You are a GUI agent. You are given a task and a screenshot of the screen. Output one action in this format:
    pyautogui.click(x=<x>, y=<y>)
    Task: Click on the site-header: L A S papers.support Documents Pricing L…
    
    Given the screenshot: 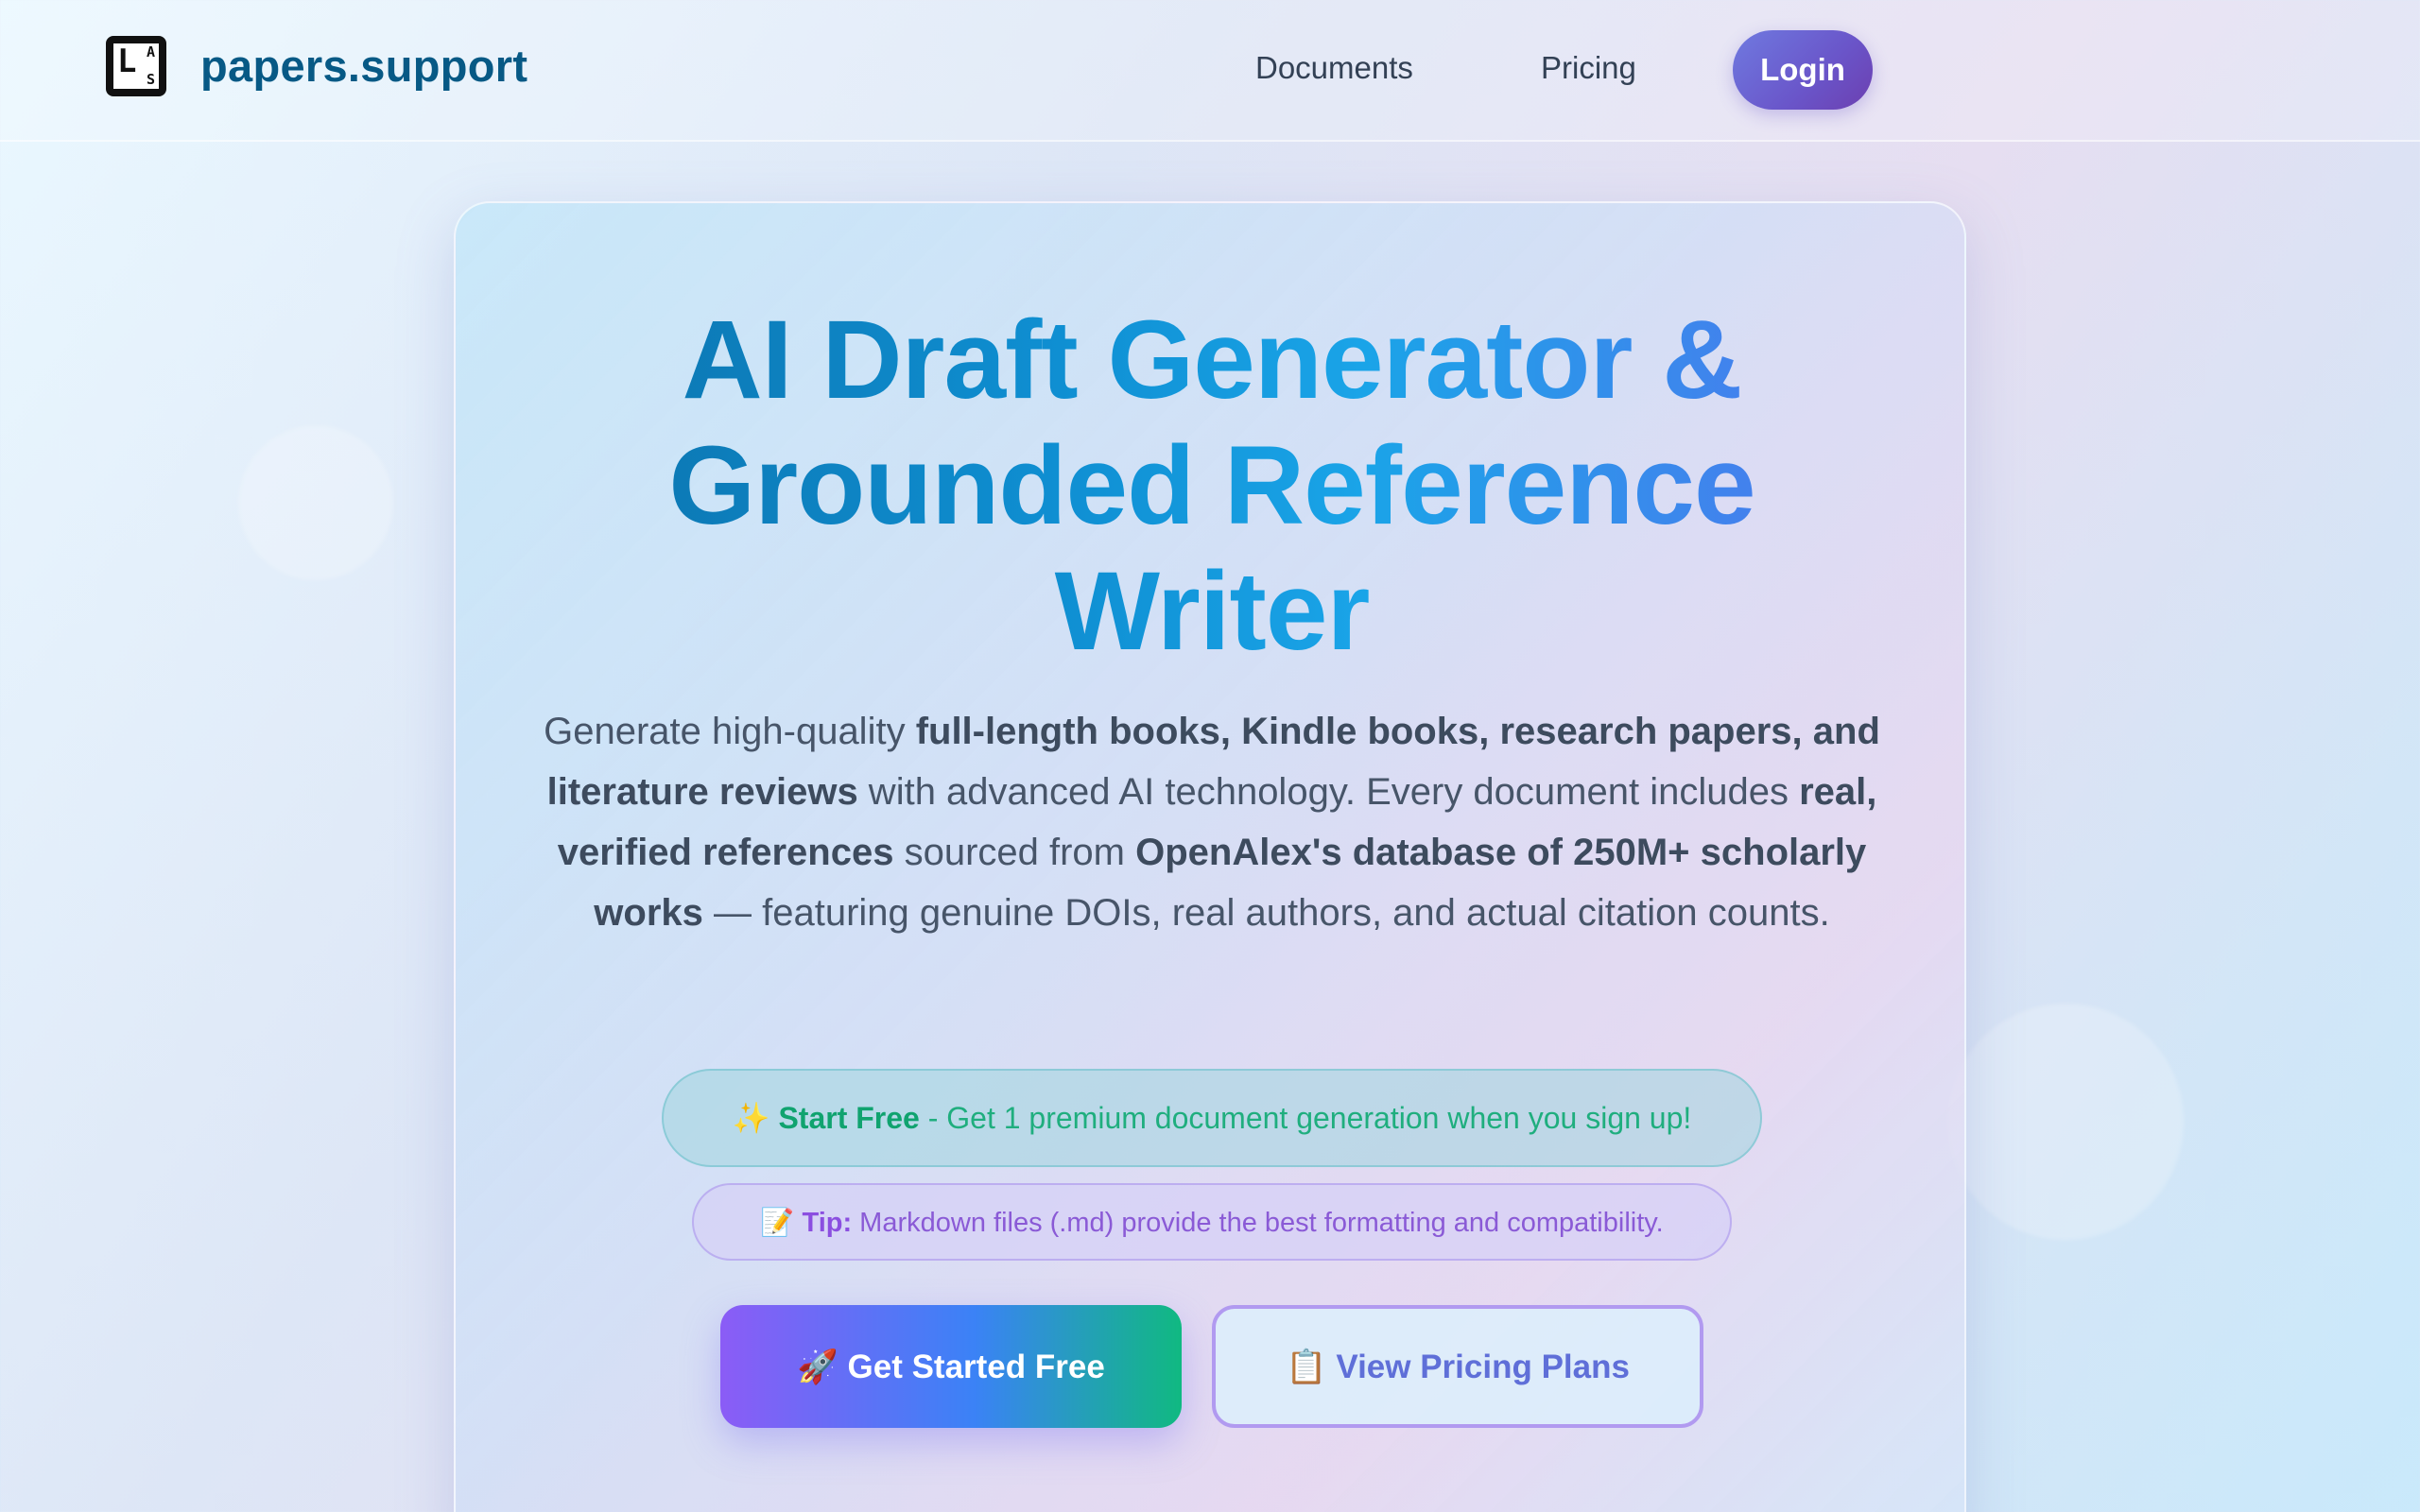 What is the action you would take?
    pyautogui.click(x=1210, y=71)
    